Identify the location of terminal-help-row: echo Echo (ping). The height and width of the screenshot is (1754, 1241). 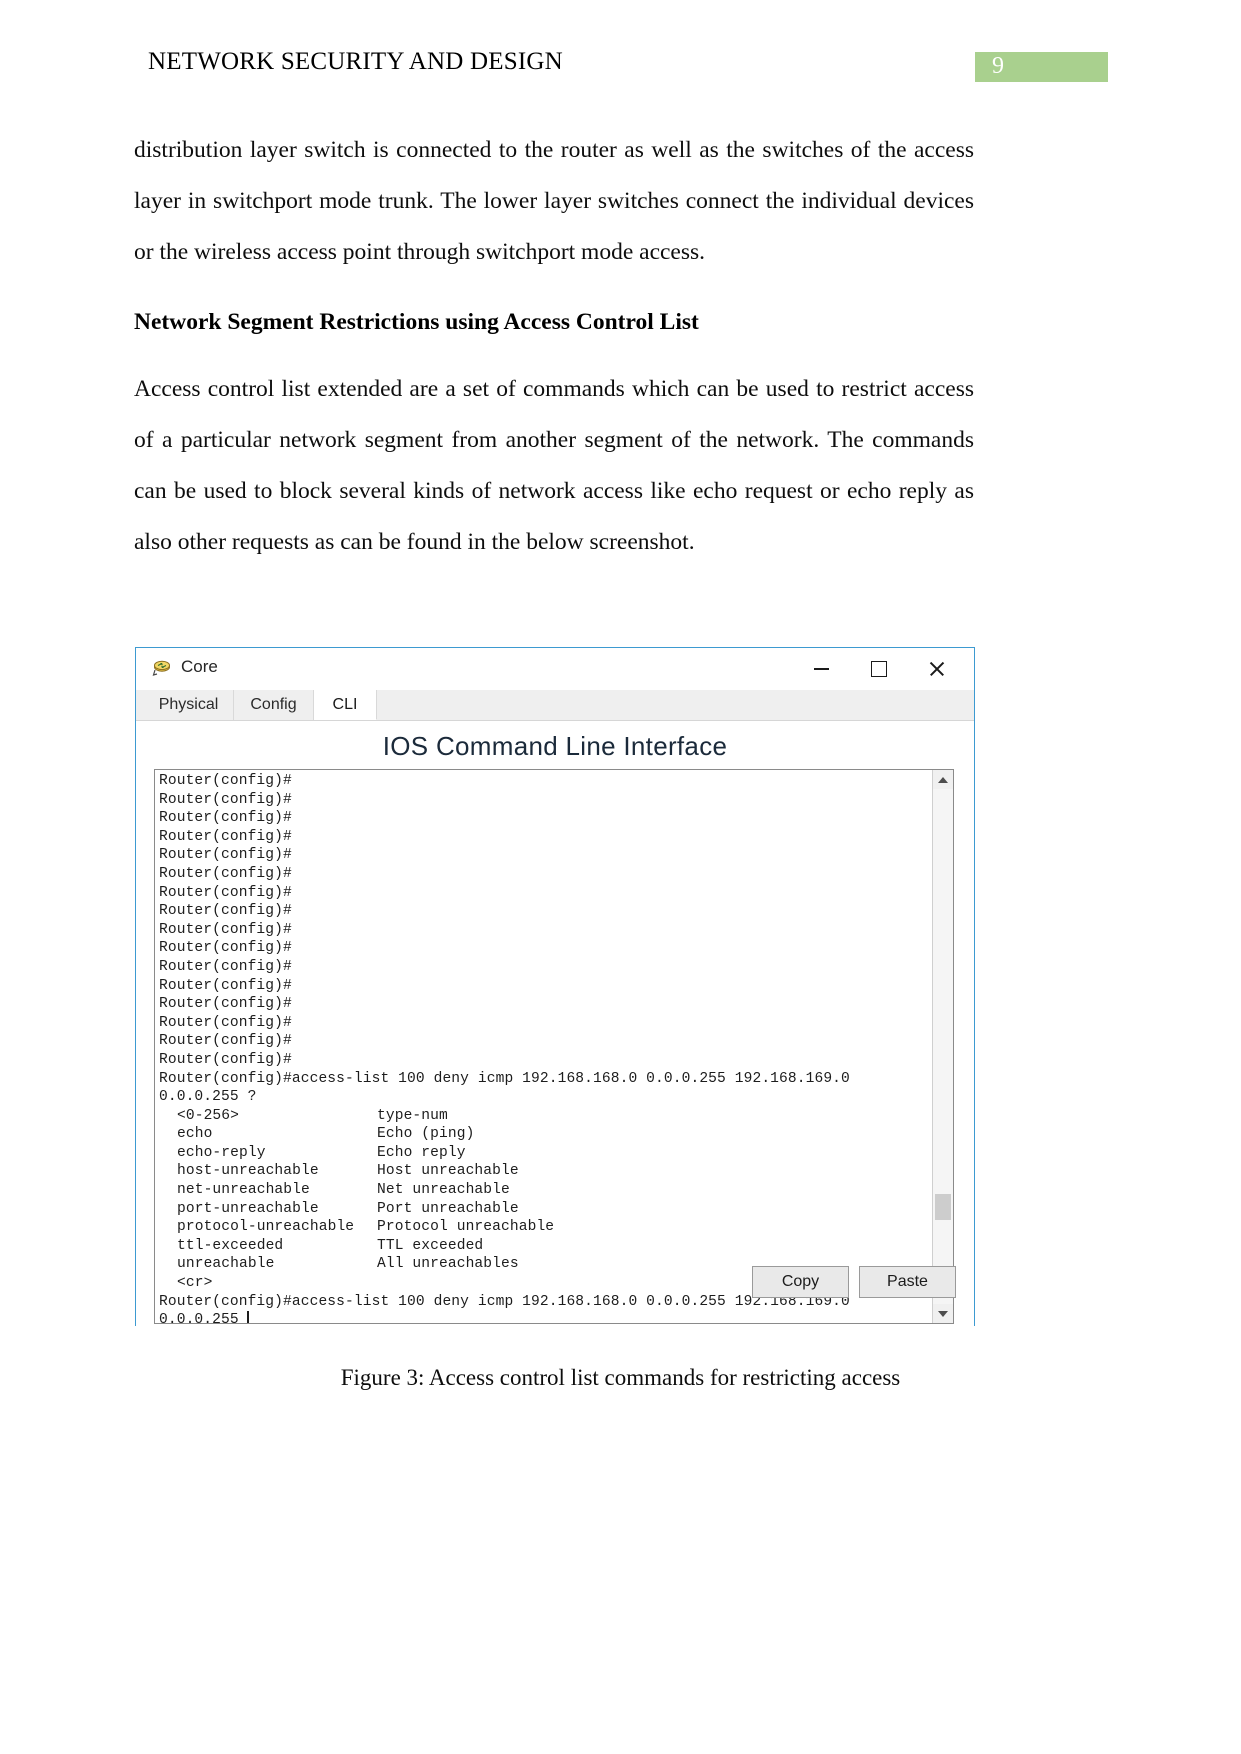
(545, 1134).